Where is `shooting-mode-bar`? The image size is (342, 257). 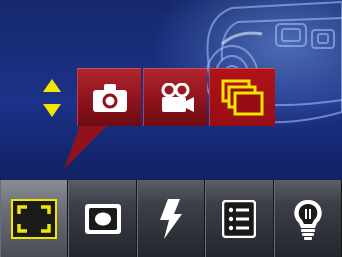 shooting-mode-bar is located at coordinates (176, 97).